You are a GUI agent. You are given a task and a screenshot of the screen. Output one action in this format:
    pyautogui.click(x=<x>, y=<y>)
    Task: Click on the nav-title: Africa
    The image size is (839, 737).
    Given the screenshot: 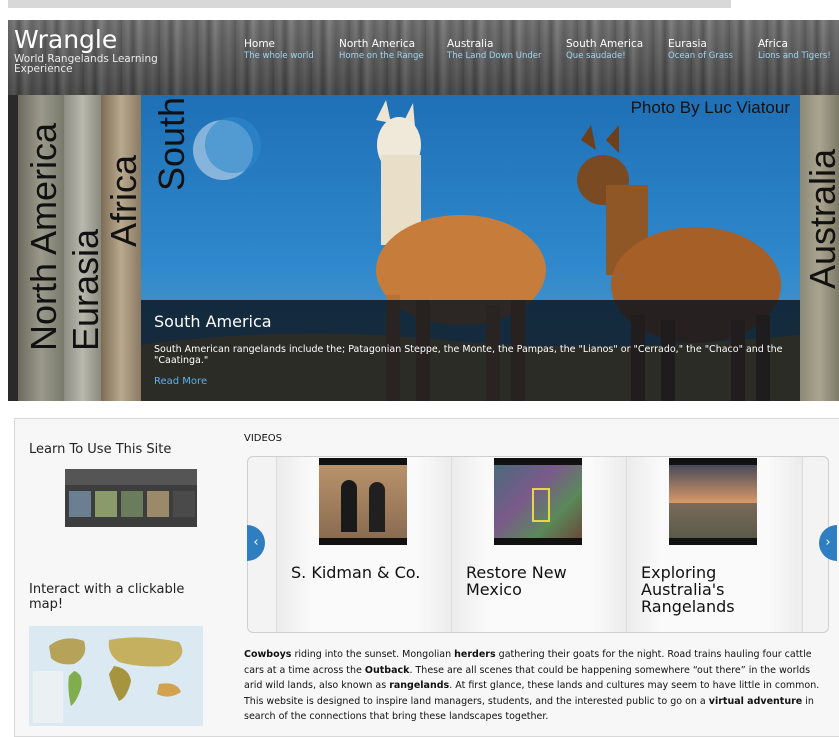 What is the action you would take?
    pyautogui.click(x=794, y=44)
    